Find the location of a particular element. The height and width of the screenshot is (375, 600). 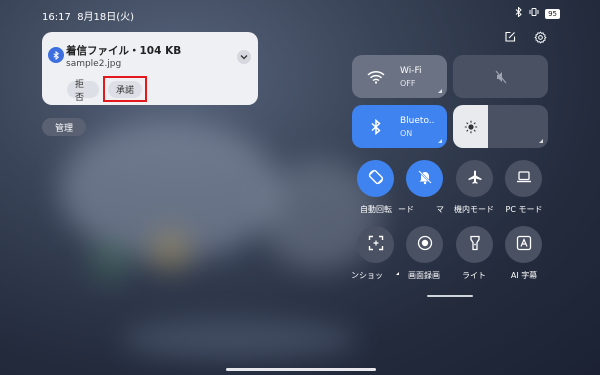

do-not-disturb-toggle is located at coordinates (424, 178).